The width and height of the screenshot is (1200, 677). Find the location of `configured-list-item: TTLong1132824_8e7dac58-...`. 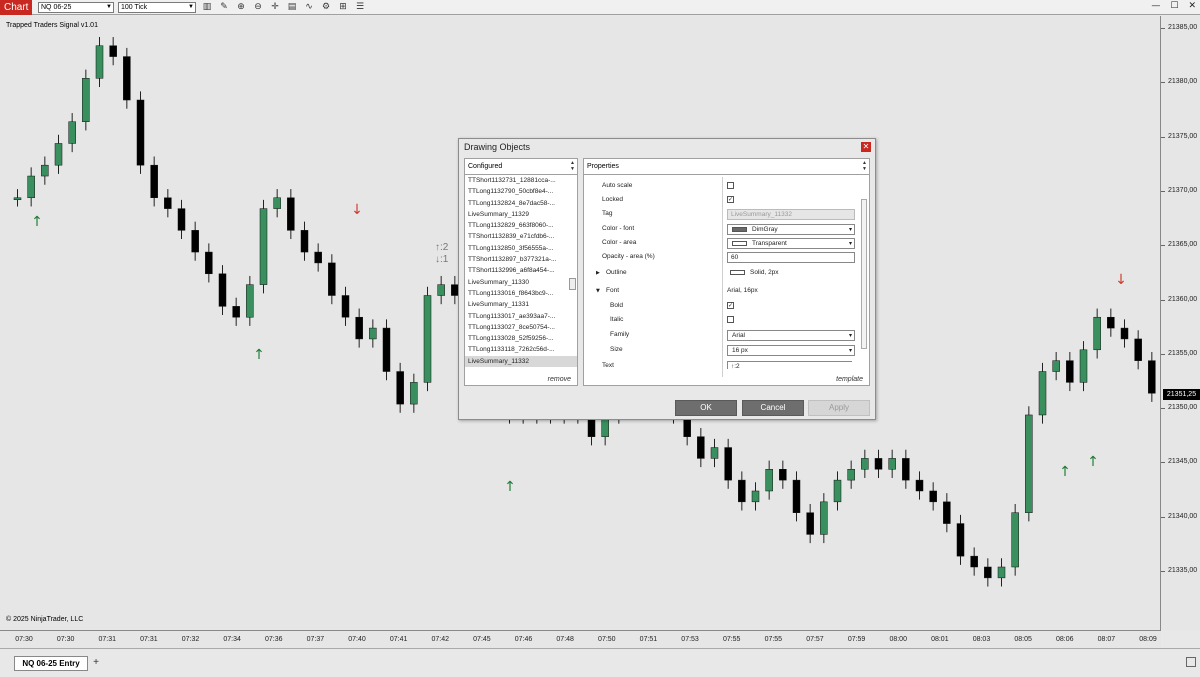

configured-list-item: TTLong1132824_8e7dac58-... is located at coordinates (521, 203).